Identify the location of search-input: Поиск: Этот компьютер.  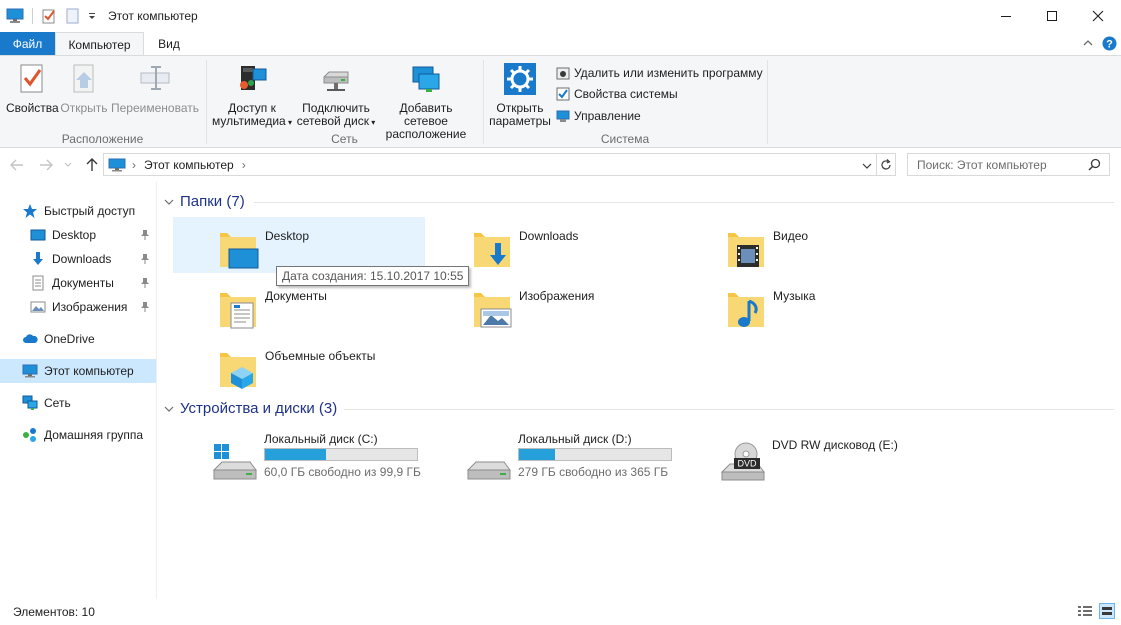
(1008, 164).